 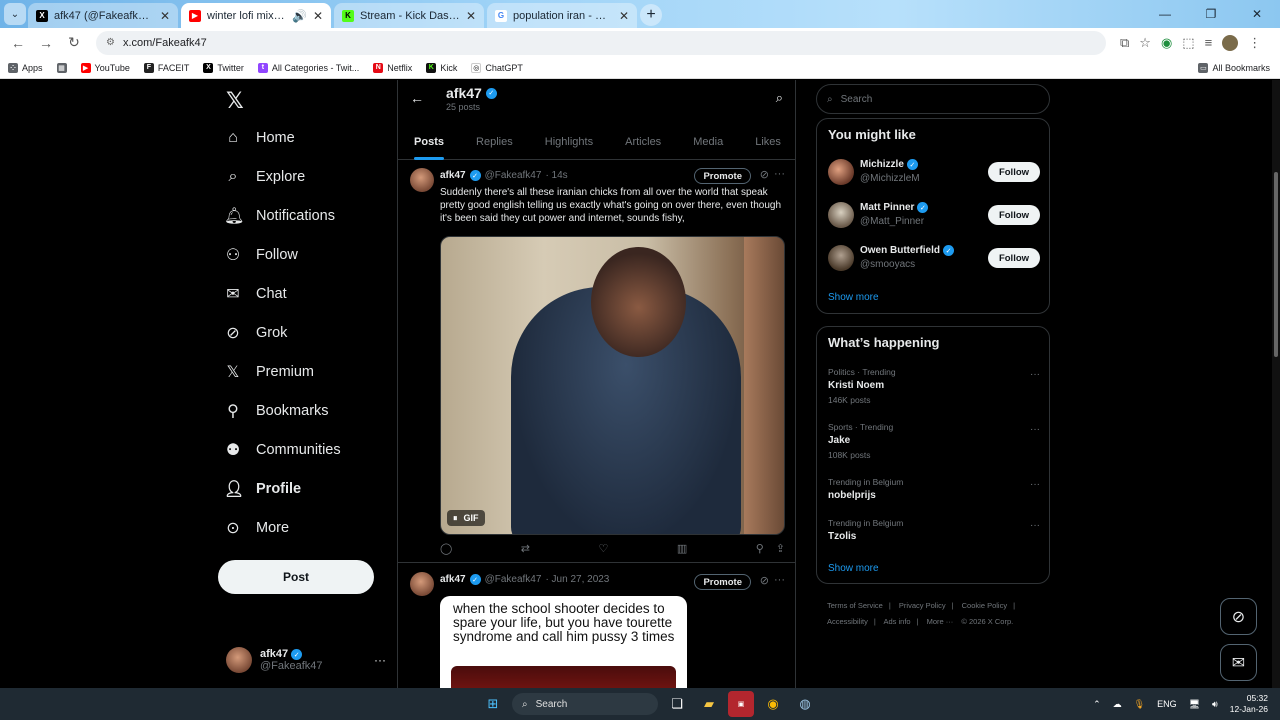 What do you see at coordinates (282, 450) in the screenshot?
I see `nav-communities: ⚉ Communities` at bounding box center [282, 450].